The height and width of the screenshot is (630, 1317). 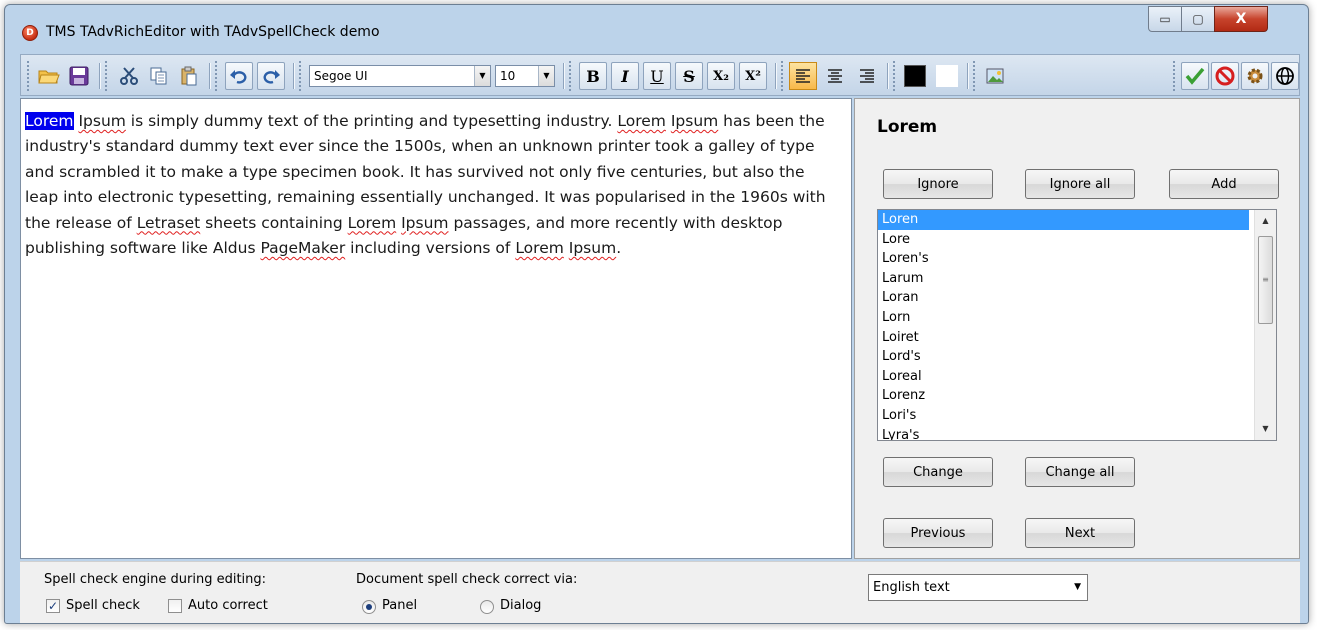 What do you see at coordinates (1225, 76) in the screenshot?
I see `clear-spell-check-button` at bounding box center [1225, 76].